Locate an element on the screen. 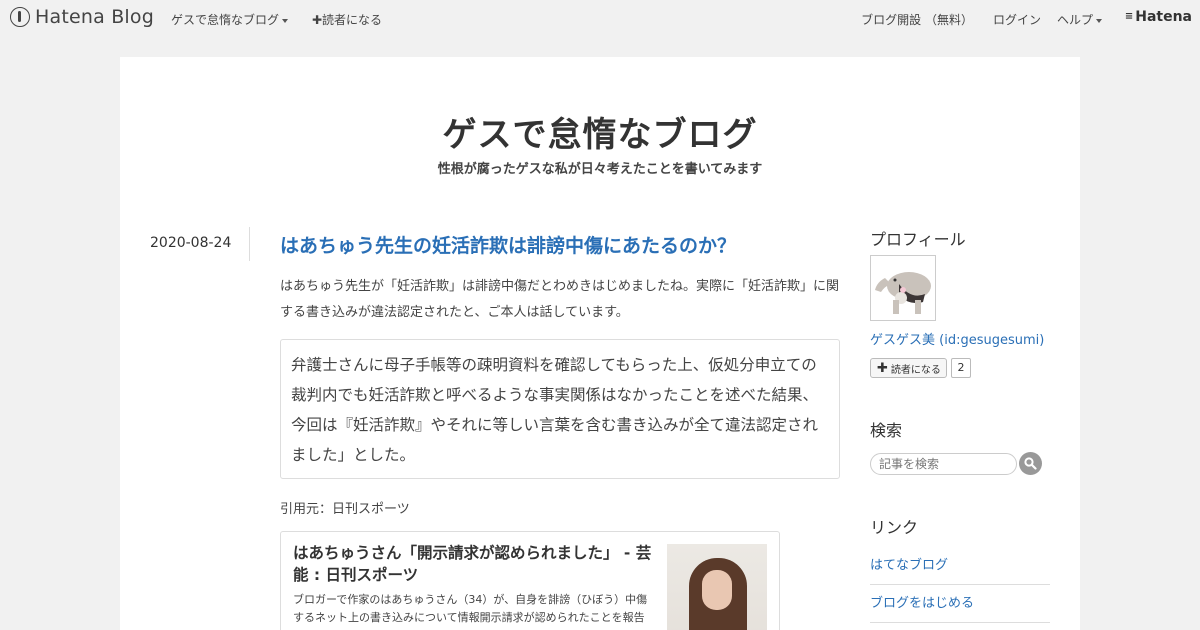 The width and height of the screenshot is (1200, 630). logo-text: Hatena Blog is located at coordinates (94, 17).